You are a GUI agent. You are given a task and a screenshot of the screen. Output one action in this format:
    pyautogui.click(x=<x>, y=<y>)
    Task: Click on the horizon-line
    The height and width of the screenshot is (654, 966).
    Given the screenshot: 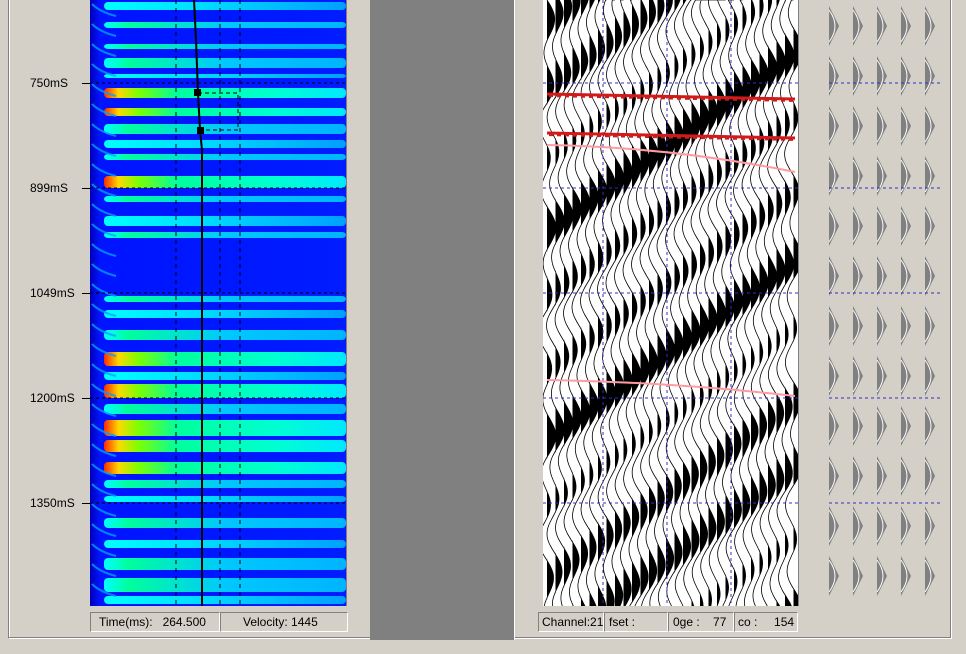 What is the action you would take?
    pyautogui.click(x=671, y=388)
    